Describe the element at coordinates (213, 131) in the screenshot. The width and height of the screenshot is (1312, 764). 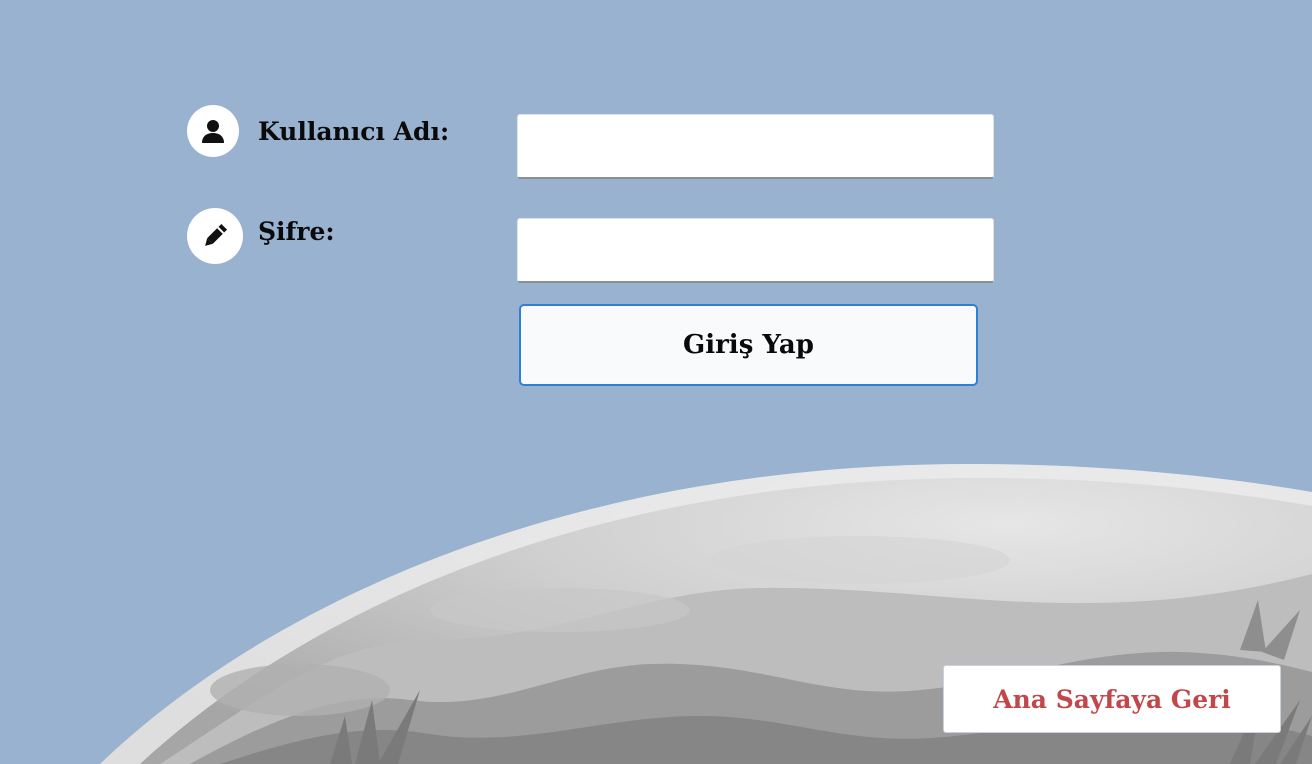
I see `user-icon` at that location.